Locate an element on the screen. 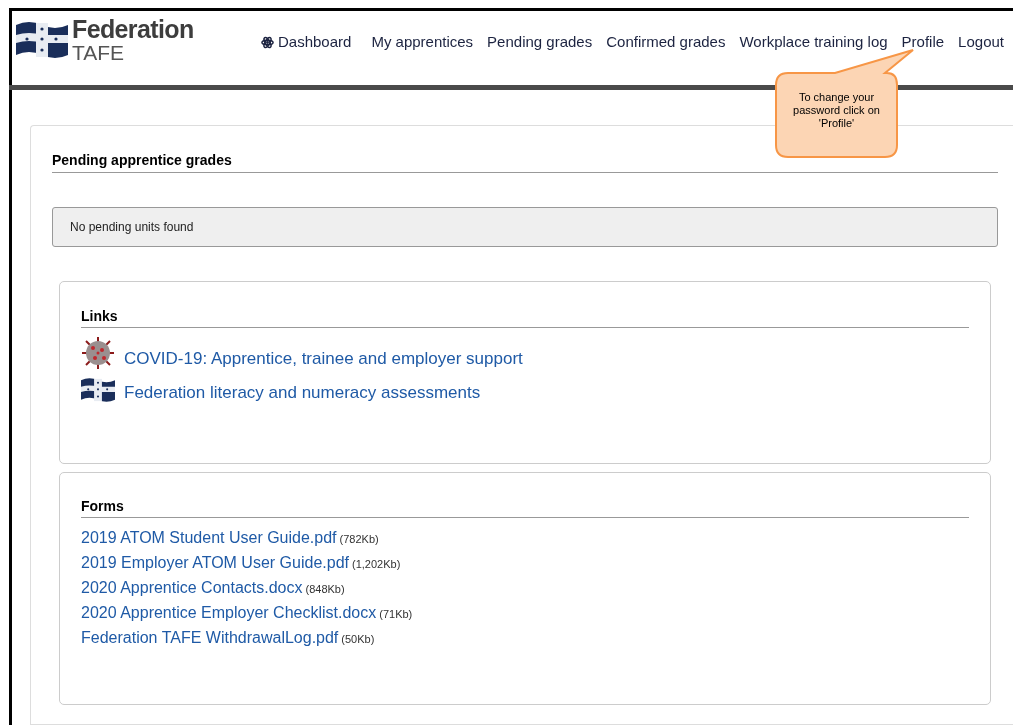  file-link: 2019 Employer ATOM User Guide.pdf is located at coordinates (215, 562).